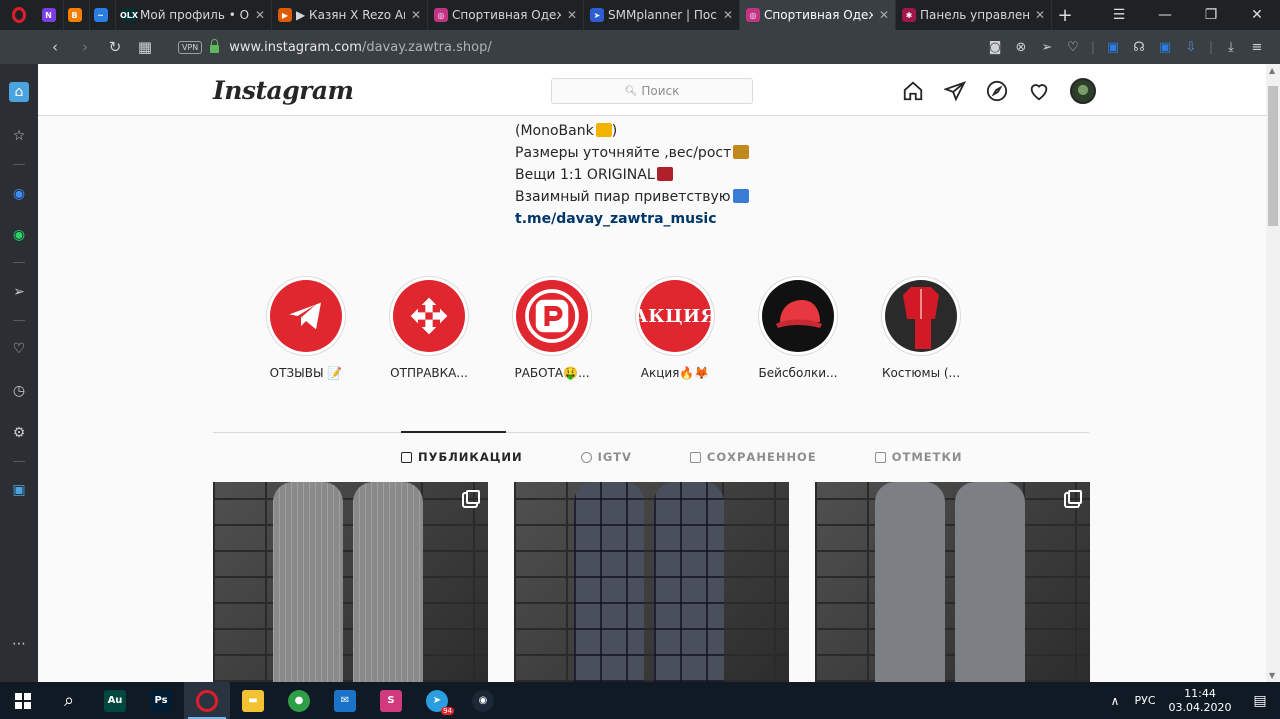  What do you see at coordinates (1113, 47) in the screenshot?
I see `translate-extension-icon: ▣` at bounding box center [1113, 47].